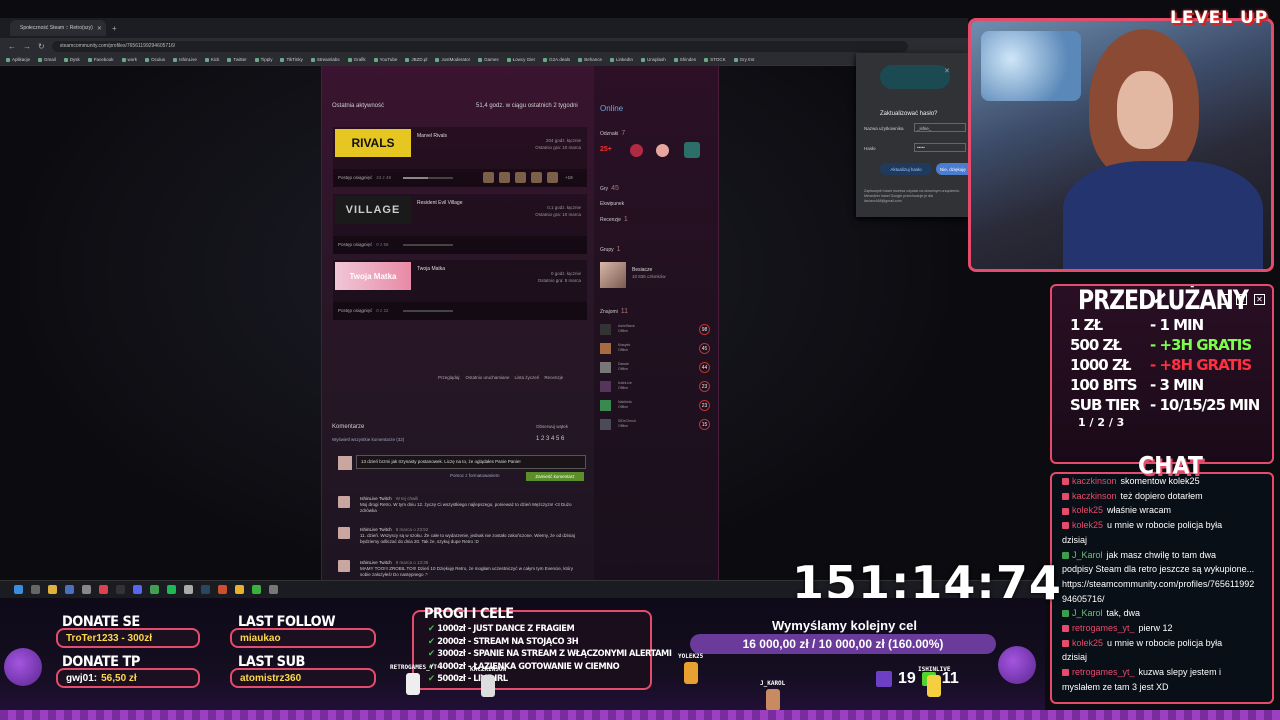 Image resolution: width=1280 pixels, height=720 pixels. What do you see at coordinates (101, 59) in the screenshot?
I see `bookmark-item: Facebook` at bounding box center [101, 59].